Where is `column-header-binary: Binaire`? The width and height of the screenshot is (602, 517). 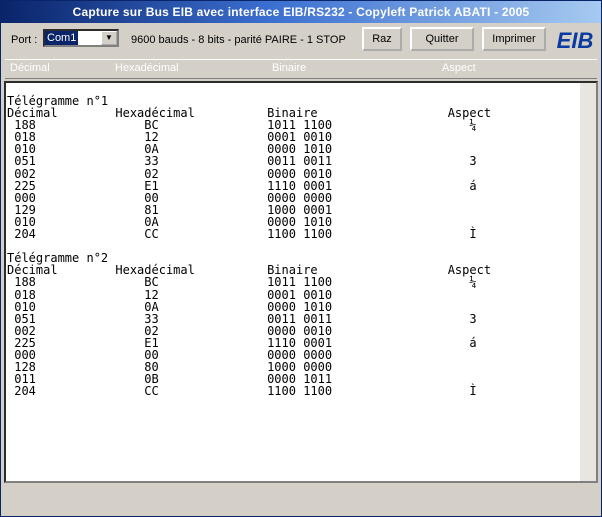
column-header-binary: Binaire is located at coordinates (289, 68).